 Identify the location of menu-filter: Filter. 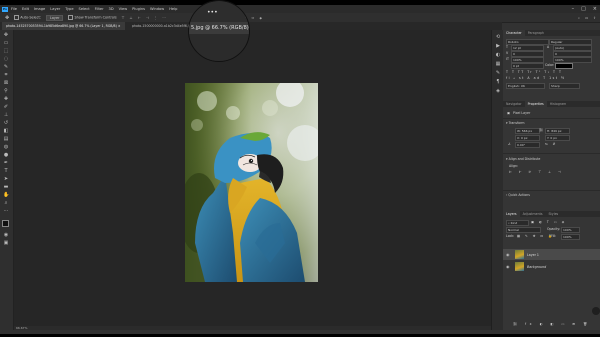
(99, 9).